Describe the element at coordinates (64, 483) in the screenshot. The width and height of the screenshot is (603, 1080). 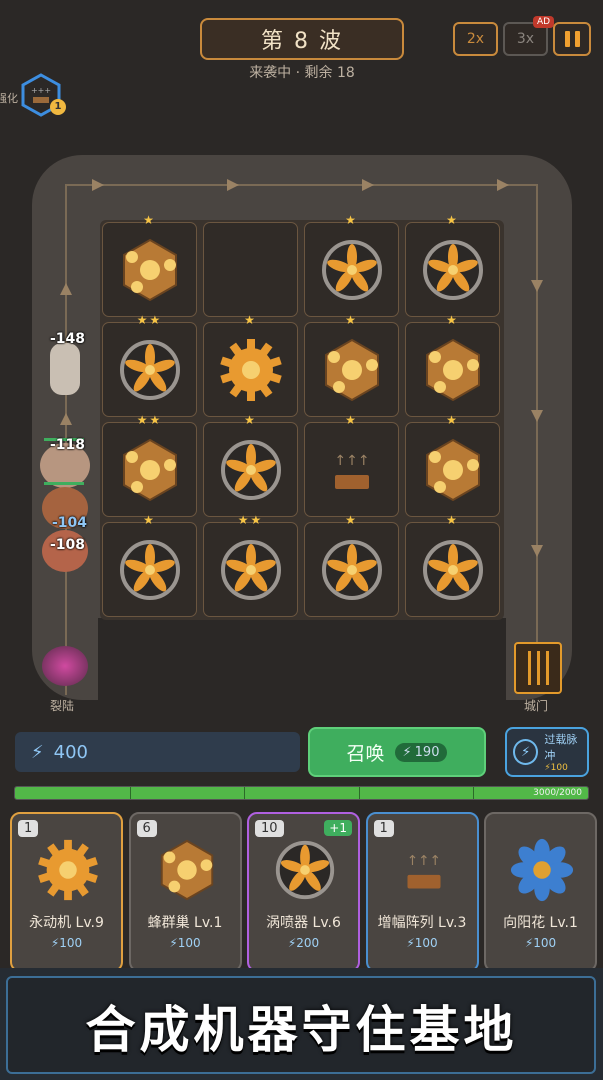
I see `enemy-health-bar` at that location.